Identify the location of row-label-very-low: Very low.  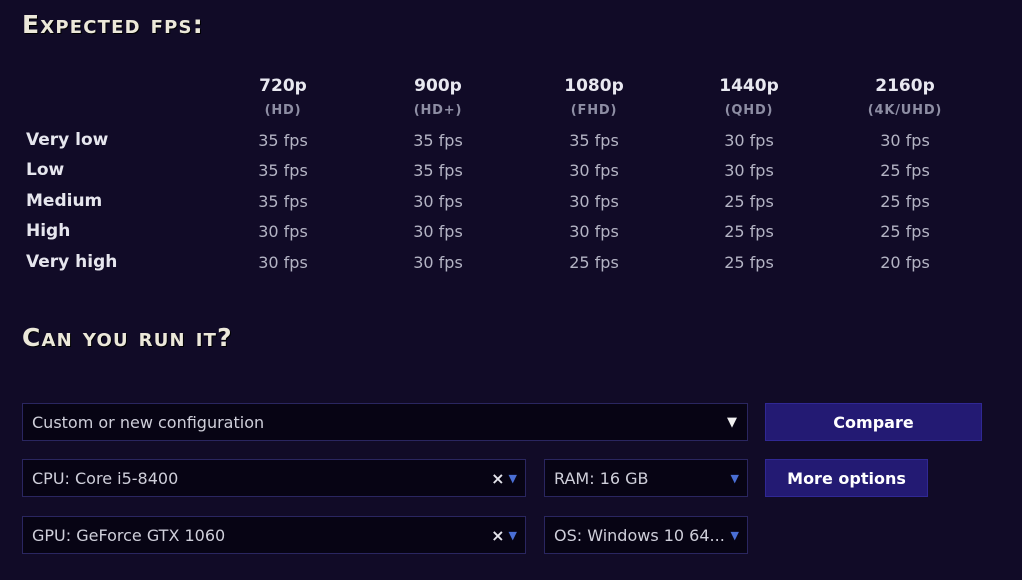
(67, 140).